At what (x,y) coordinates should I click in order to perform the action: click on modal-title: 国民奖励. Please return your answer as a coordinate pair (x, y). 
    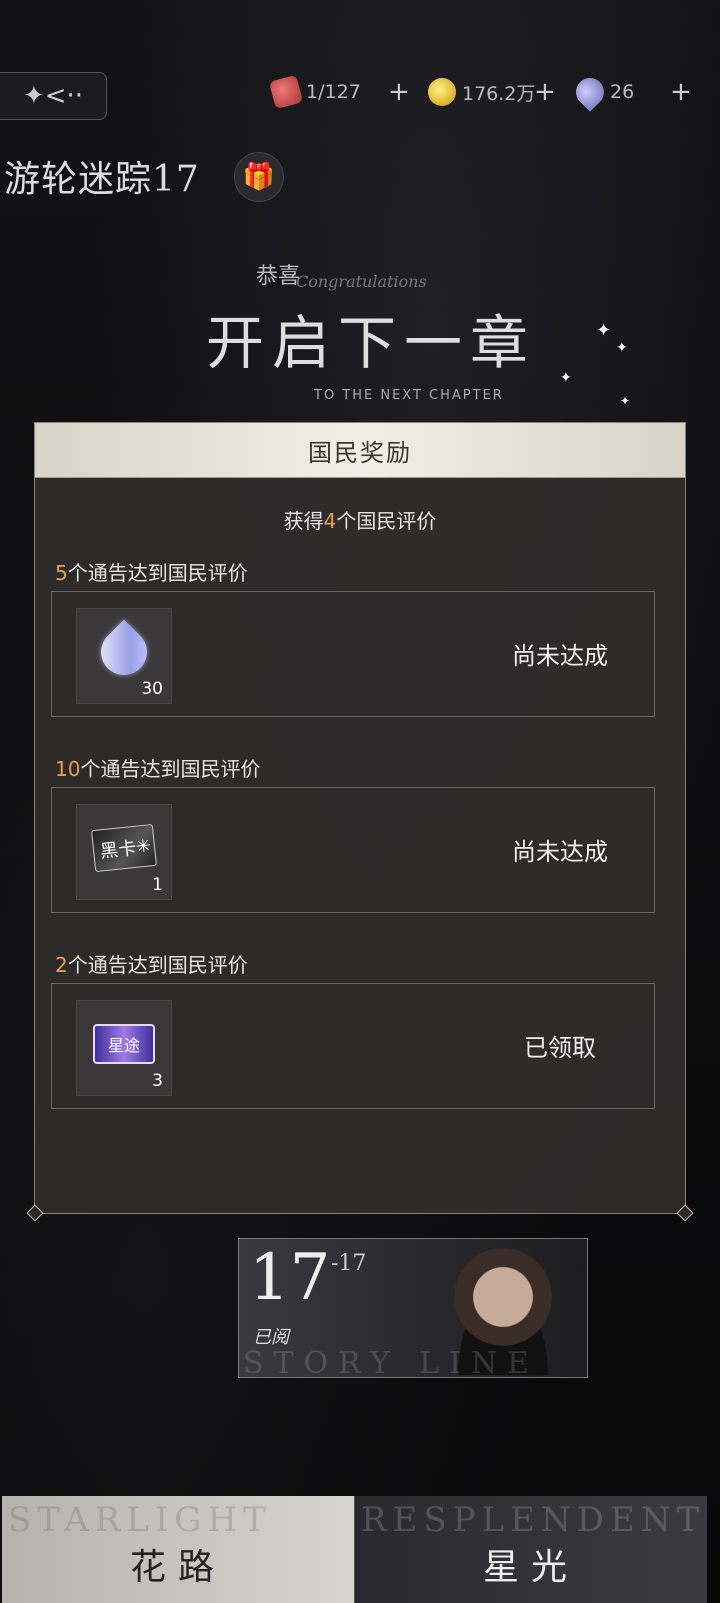
    Looking at the image, I should click on (360, 450).